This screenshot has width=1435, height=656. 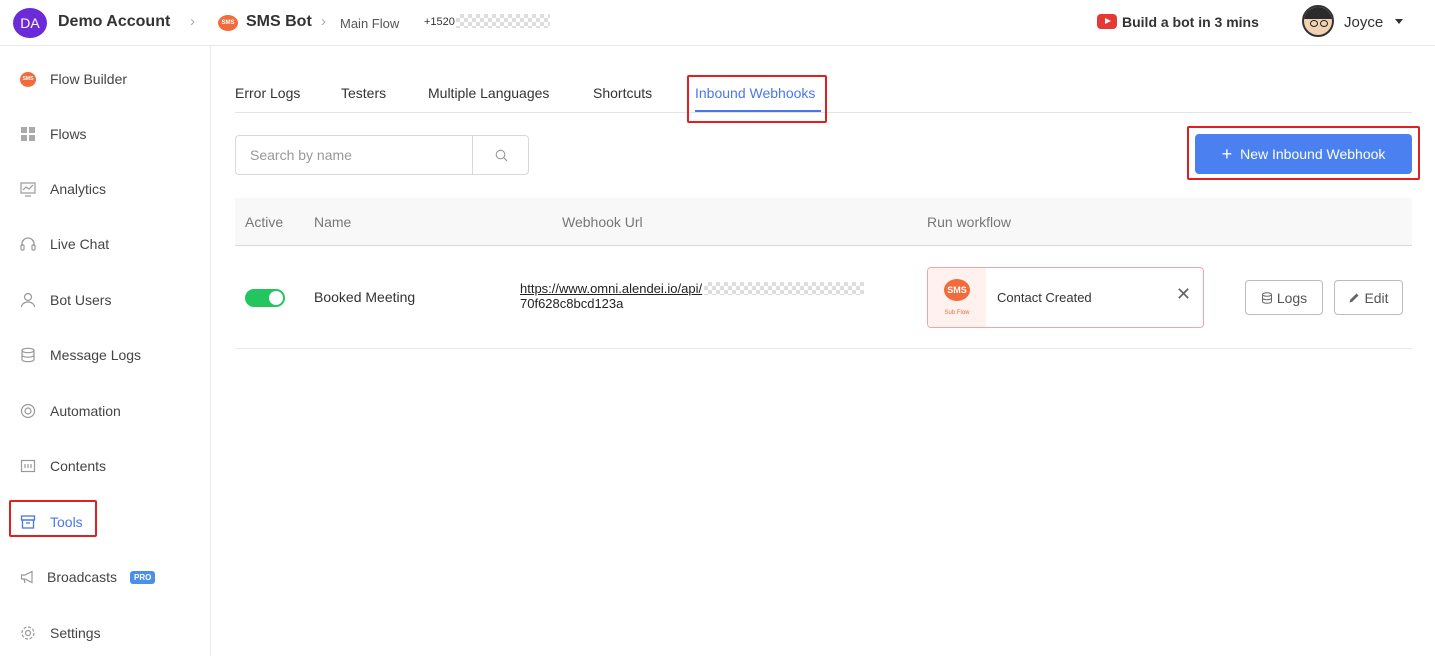 What do you see at coordinates (28, 411) in the screenshot?
I see `lifebuoy-icon` at bounding box center [28, 411].